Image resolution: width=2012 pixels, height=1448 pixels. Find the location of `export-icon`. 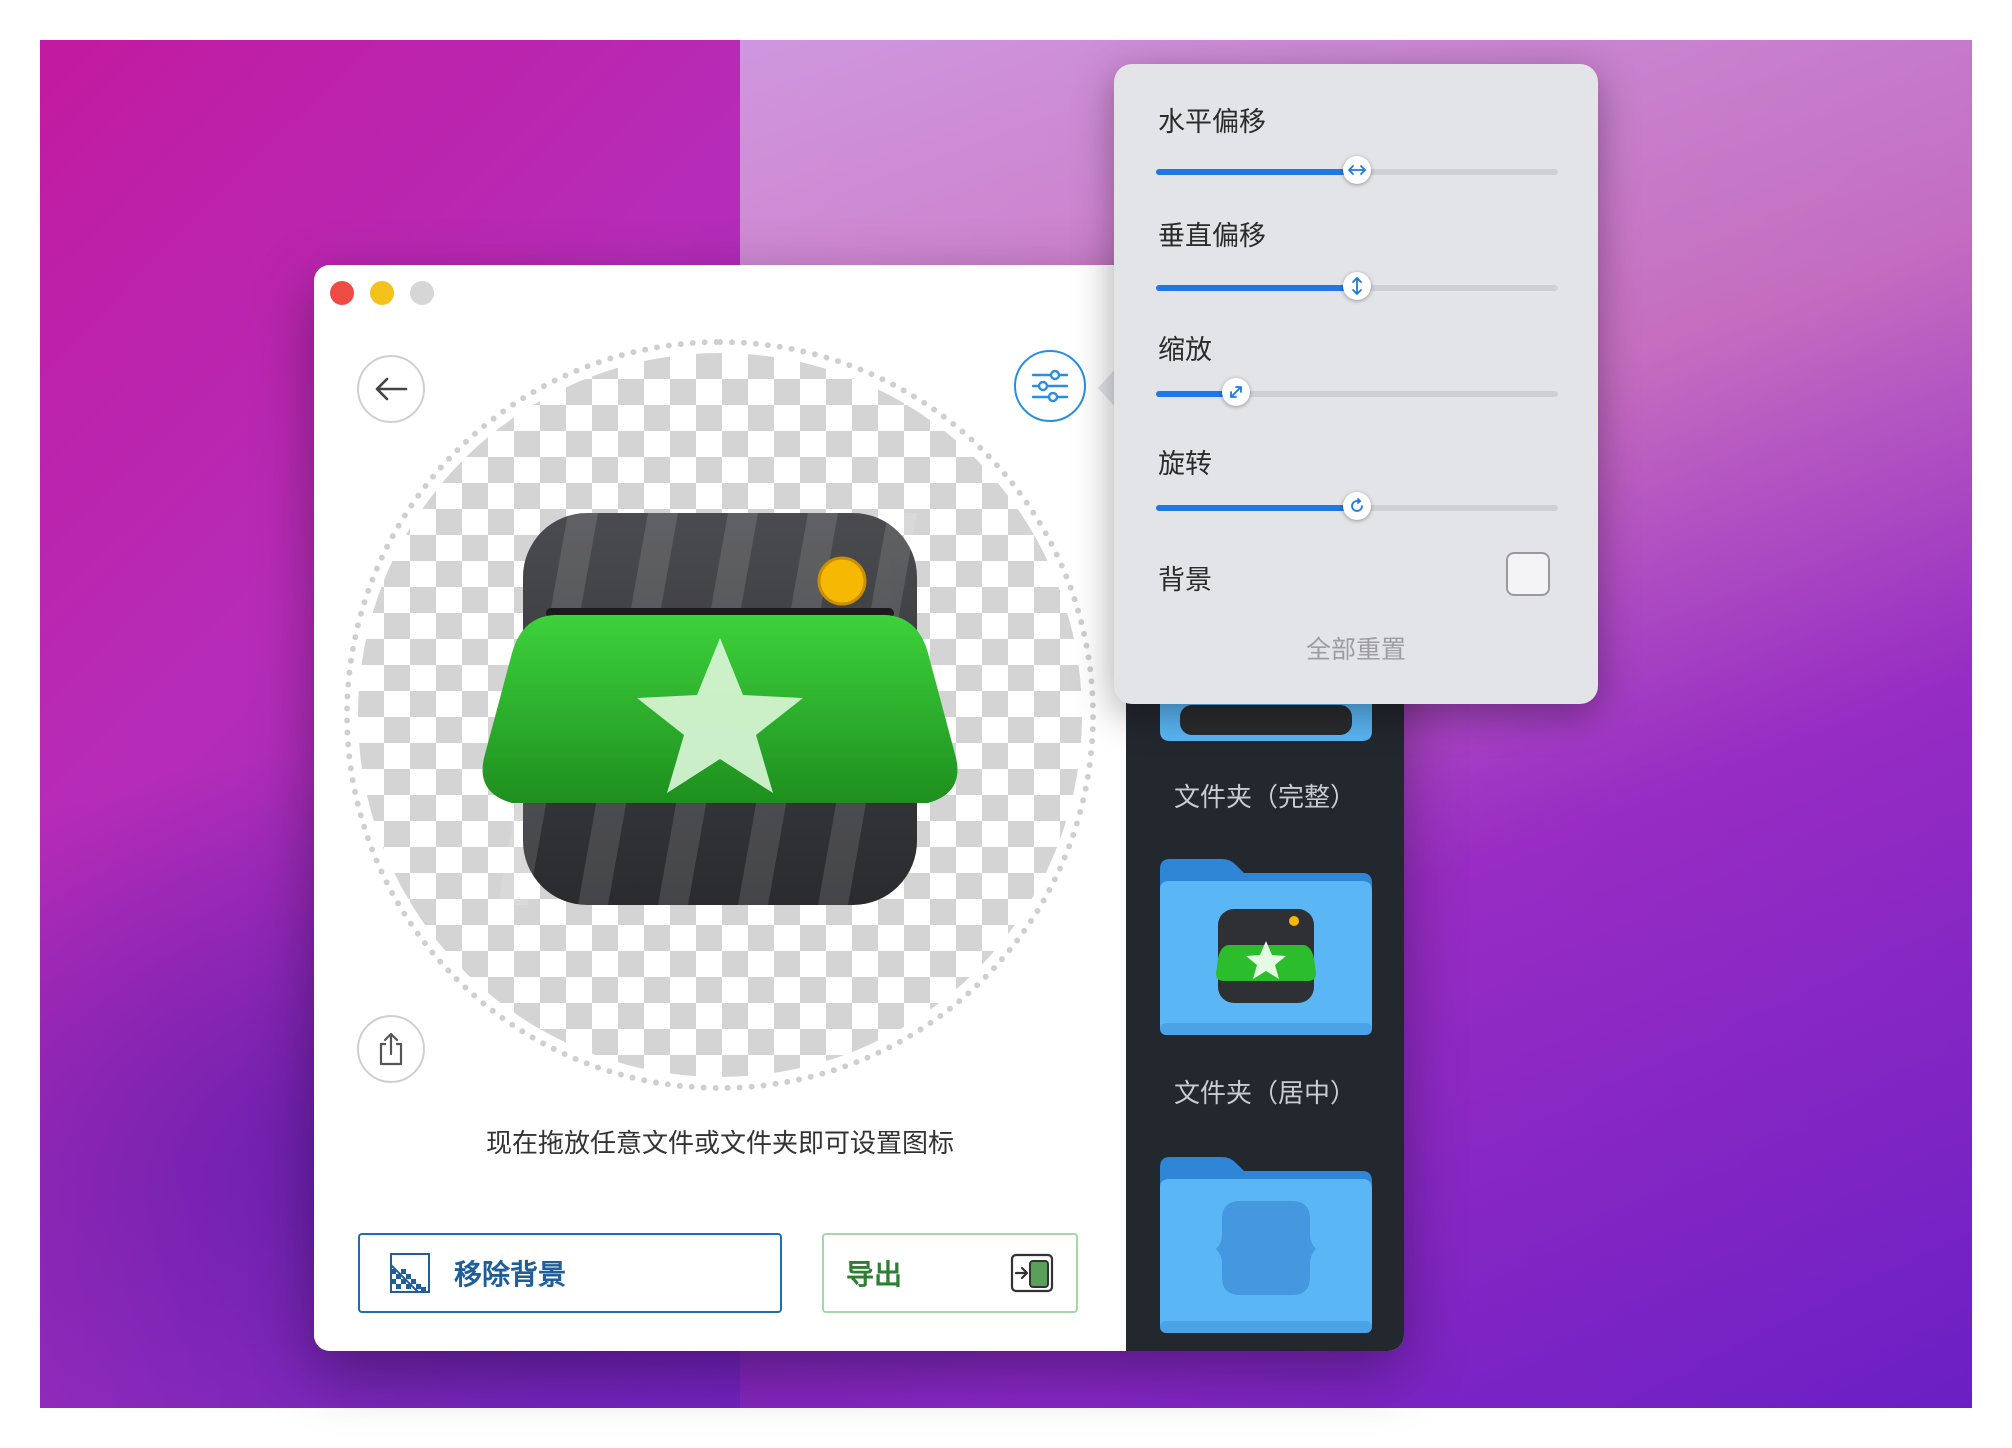

export-icon is located at coordinates (1032, 1273).